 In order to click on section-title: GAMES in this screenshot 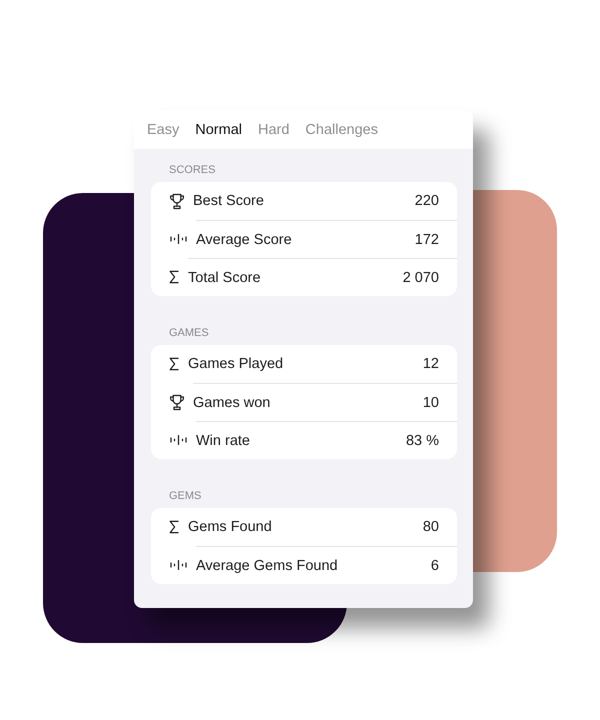, I will do `click(189, 333)`.